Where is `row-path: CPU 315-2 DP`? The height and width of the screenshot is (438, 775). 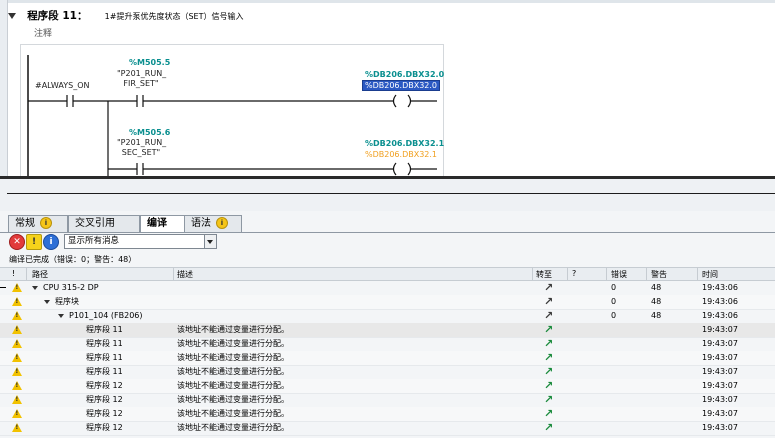 row-path: CPU 315-2 DP is located at coordinates (71, 287).